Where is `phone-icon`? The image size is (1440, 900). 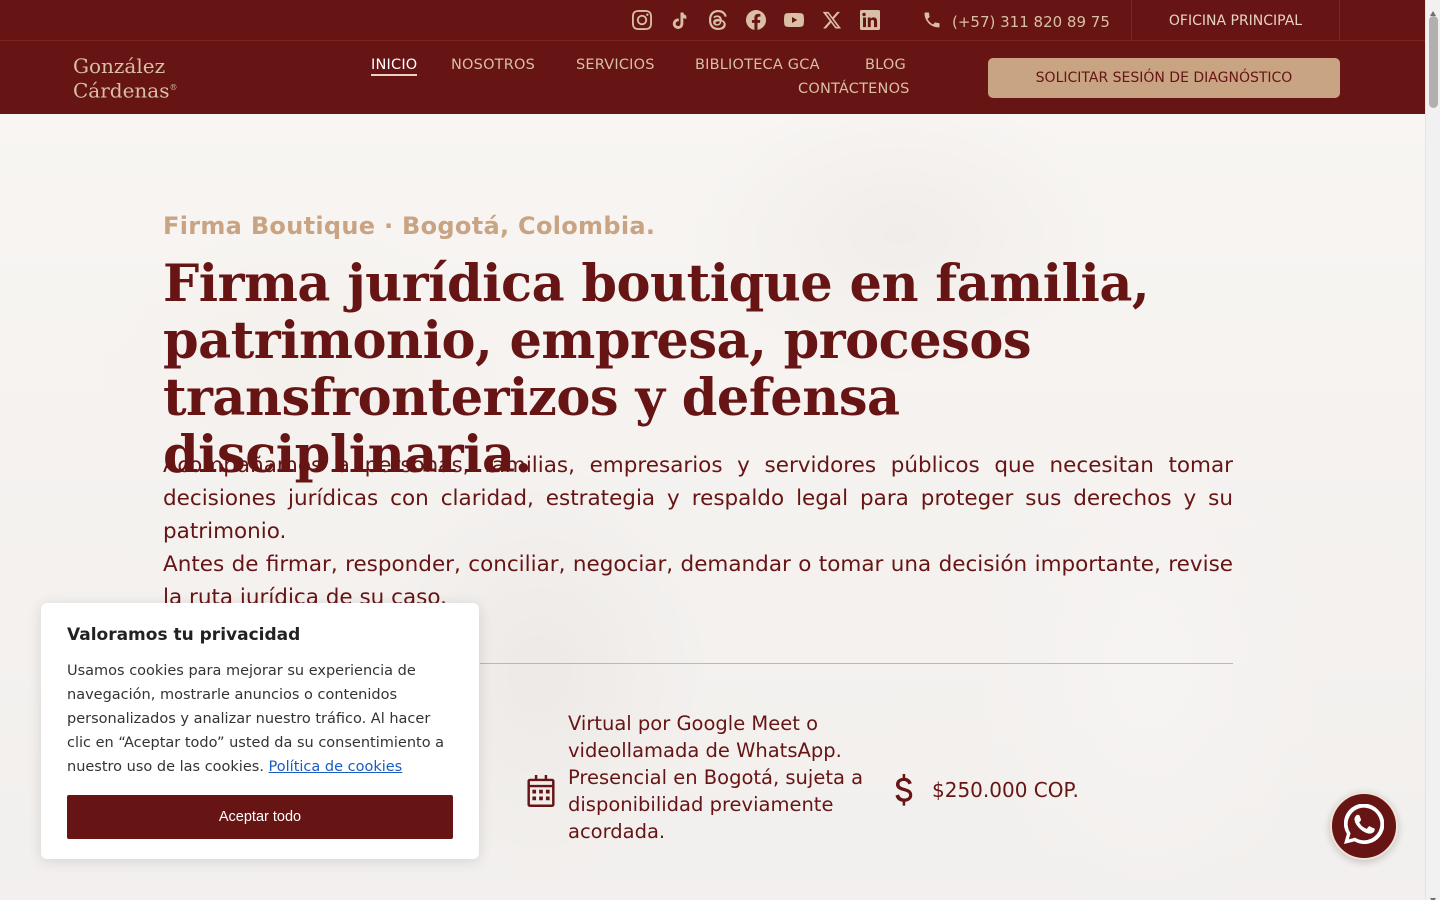
phone-icon is located at coordinates (932, 22).